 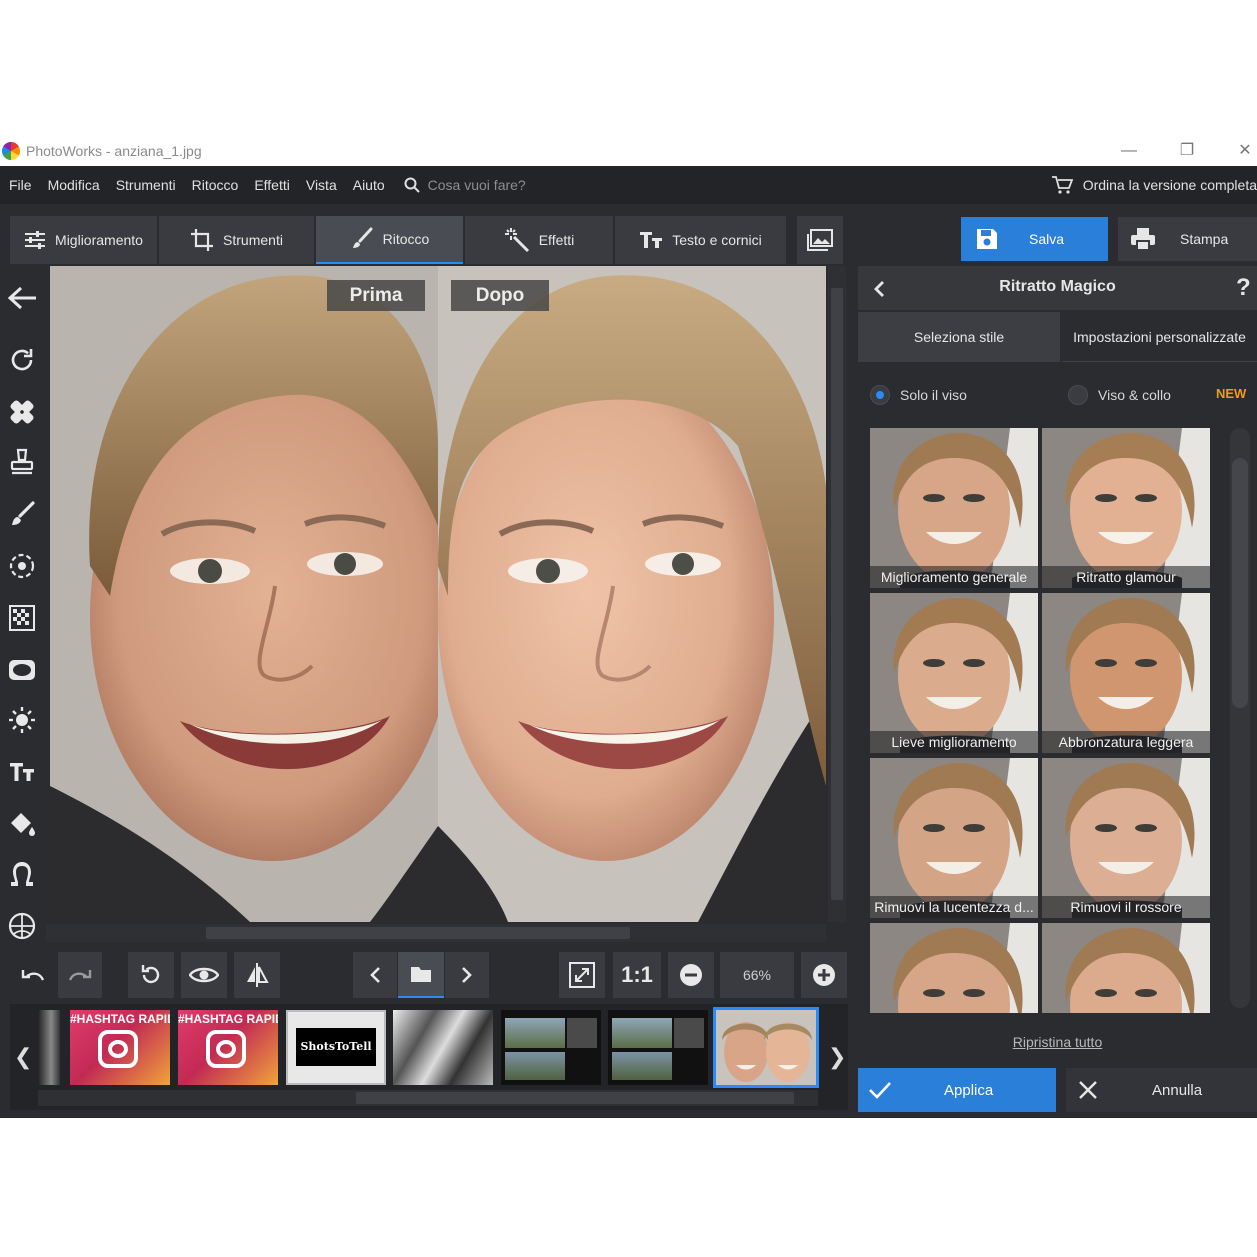 I want to click on menu-modifica: Modifica, so click(x=74, y=185).